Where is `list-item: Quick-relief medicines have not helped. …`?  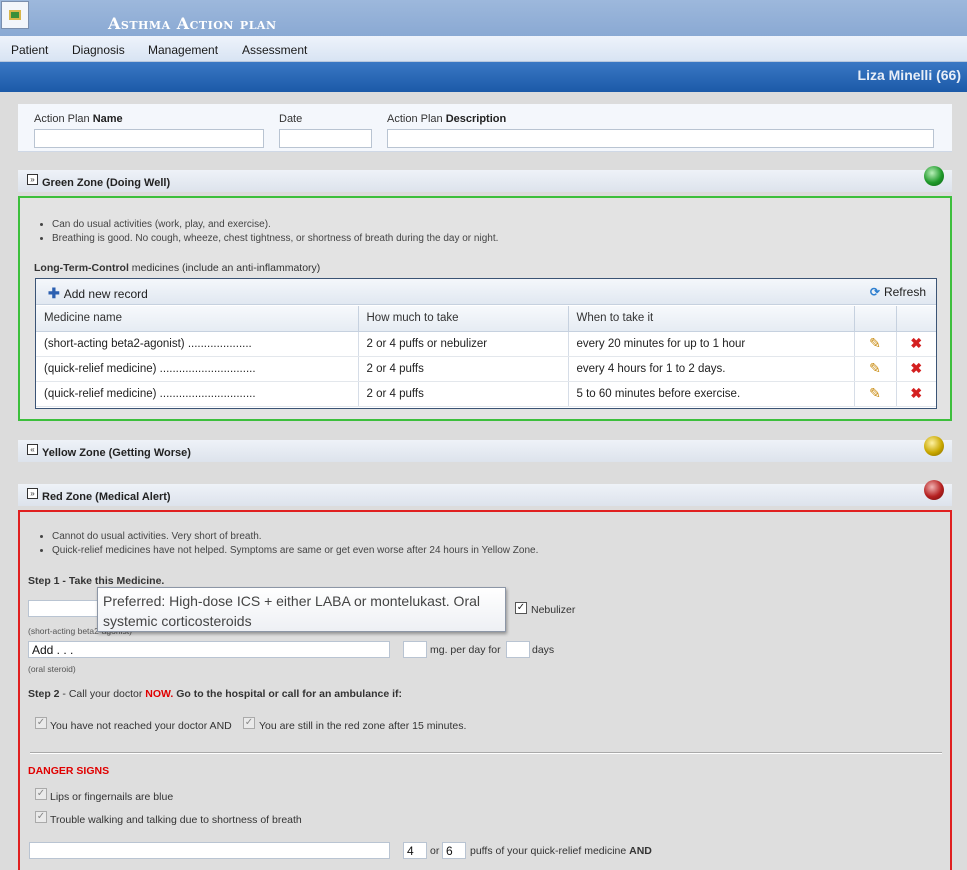
list-item: Quick-relief medicines have not helped. … is located at coordinates (295, 551).